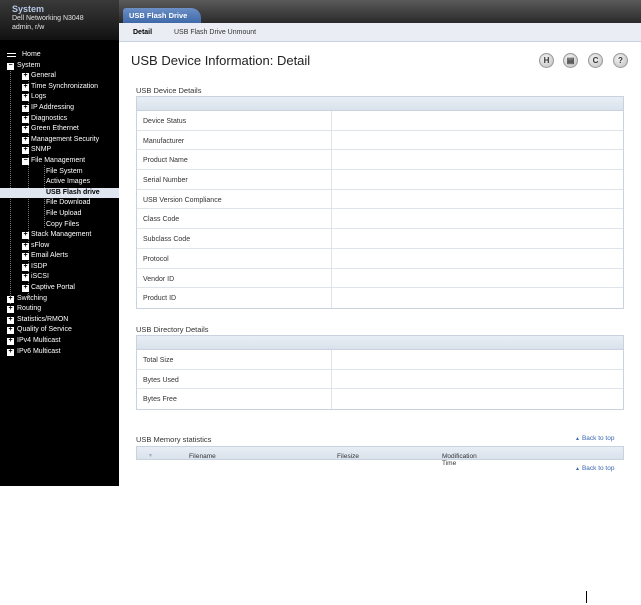  I want to click on nav-item-statistics-rmon: + Statistics/RMON, so click(59, 320).